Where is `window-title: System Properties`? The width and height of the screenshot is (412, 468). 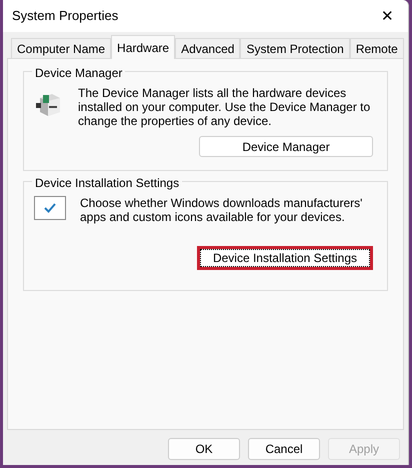 window-title: System Properties is located at coordinates (65, 16).